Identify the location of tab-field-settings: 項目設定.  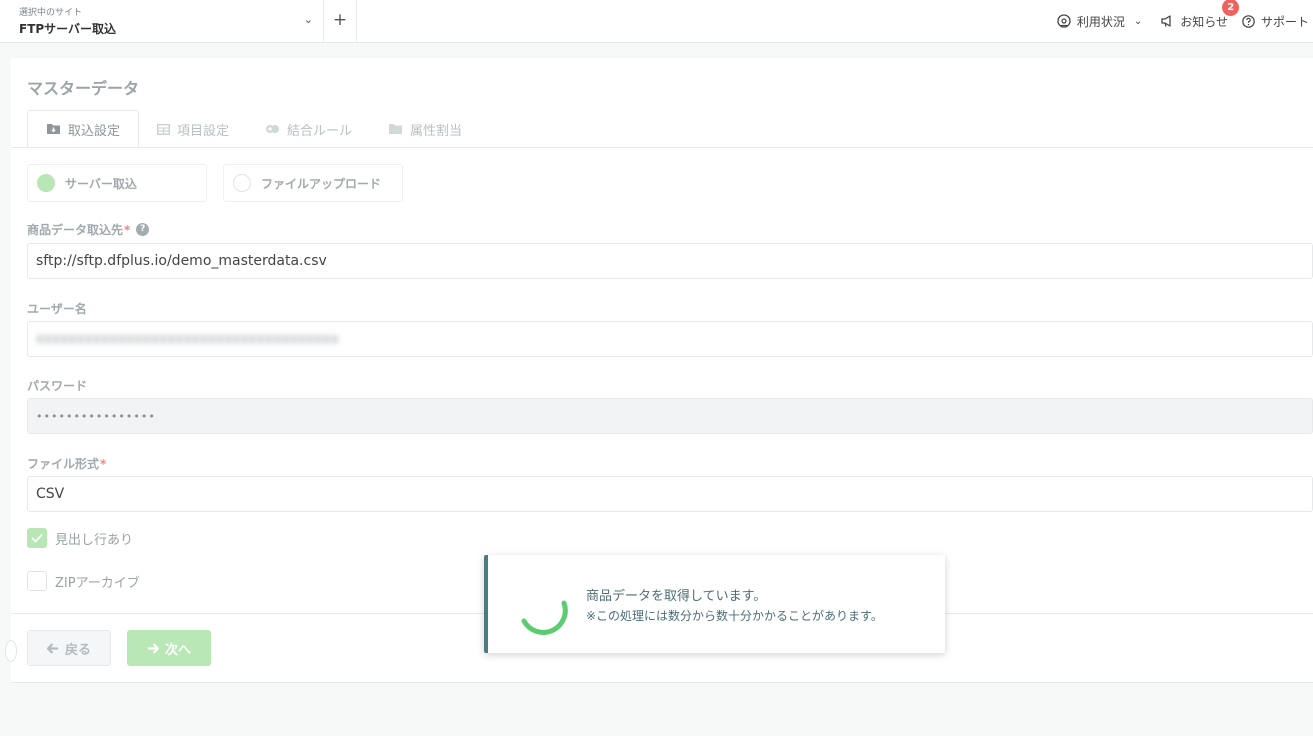
(193, 129).